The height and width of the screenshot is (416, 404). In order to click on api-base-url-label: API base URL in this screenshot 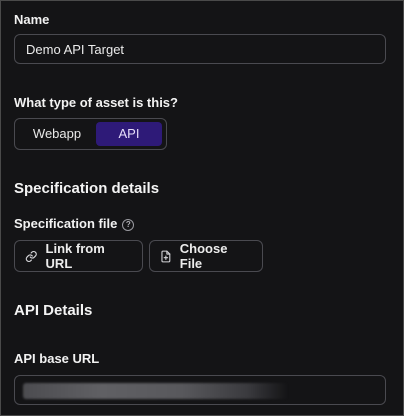, I will do `click(57, 358)`.